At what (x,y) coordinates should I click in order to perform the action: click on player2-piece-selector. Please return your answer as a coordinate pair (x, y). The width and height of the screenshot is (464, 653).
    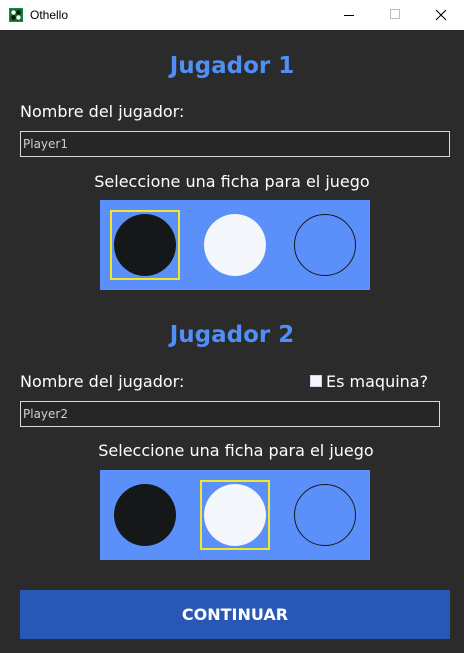
    Looking at the image, I should click on (235, 515).